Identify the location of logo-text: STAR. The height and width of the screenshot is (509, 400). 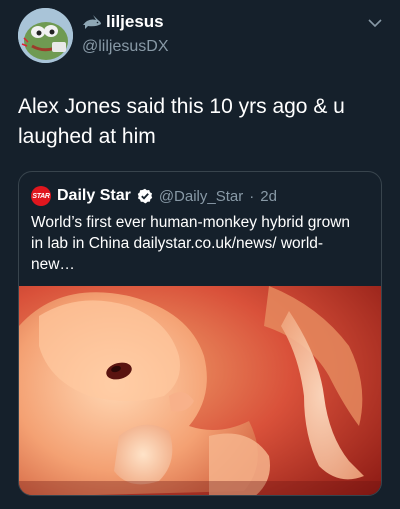
(41, 196).